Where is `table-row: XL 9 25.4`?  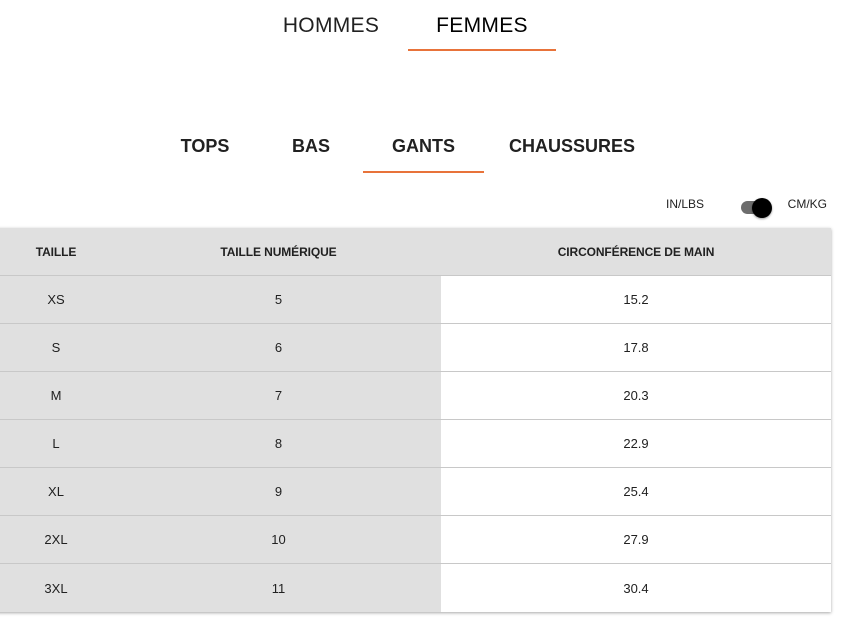 table-row: XL 9 25.4 is located at coordinates (415, 491).